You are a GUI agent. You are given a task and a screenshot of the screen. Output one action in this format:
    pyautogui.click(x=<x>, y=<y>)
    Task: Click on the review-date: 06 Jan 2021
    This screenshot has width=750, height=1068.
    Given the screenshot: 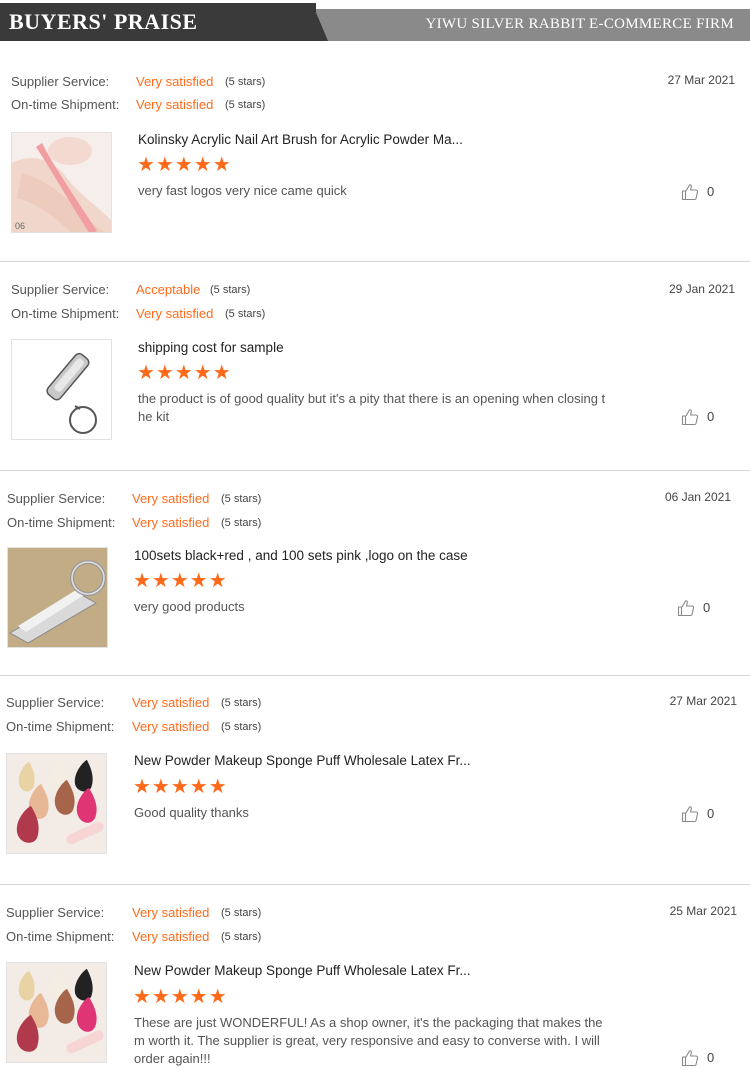 What is the action you would take?
    pyautogui.click(x=697, y=497)
    